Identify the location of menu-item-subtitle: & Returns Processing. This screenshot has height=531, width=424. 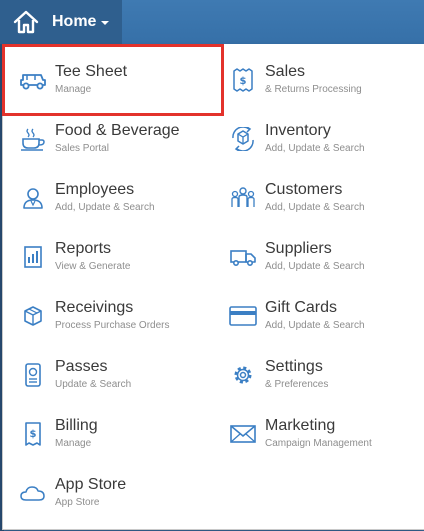
(313, 89).